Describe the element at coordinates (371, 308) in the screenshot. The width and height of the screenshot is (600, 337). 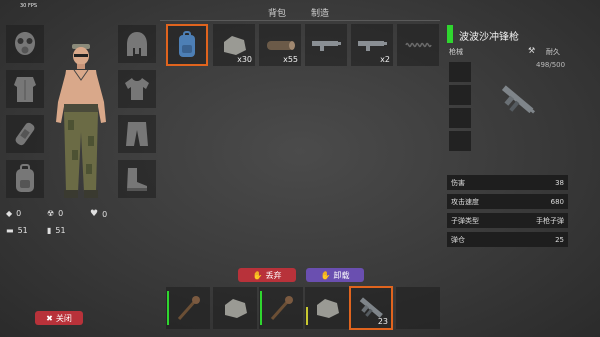
I see `hotbar-slot-selected: 23` at that location.